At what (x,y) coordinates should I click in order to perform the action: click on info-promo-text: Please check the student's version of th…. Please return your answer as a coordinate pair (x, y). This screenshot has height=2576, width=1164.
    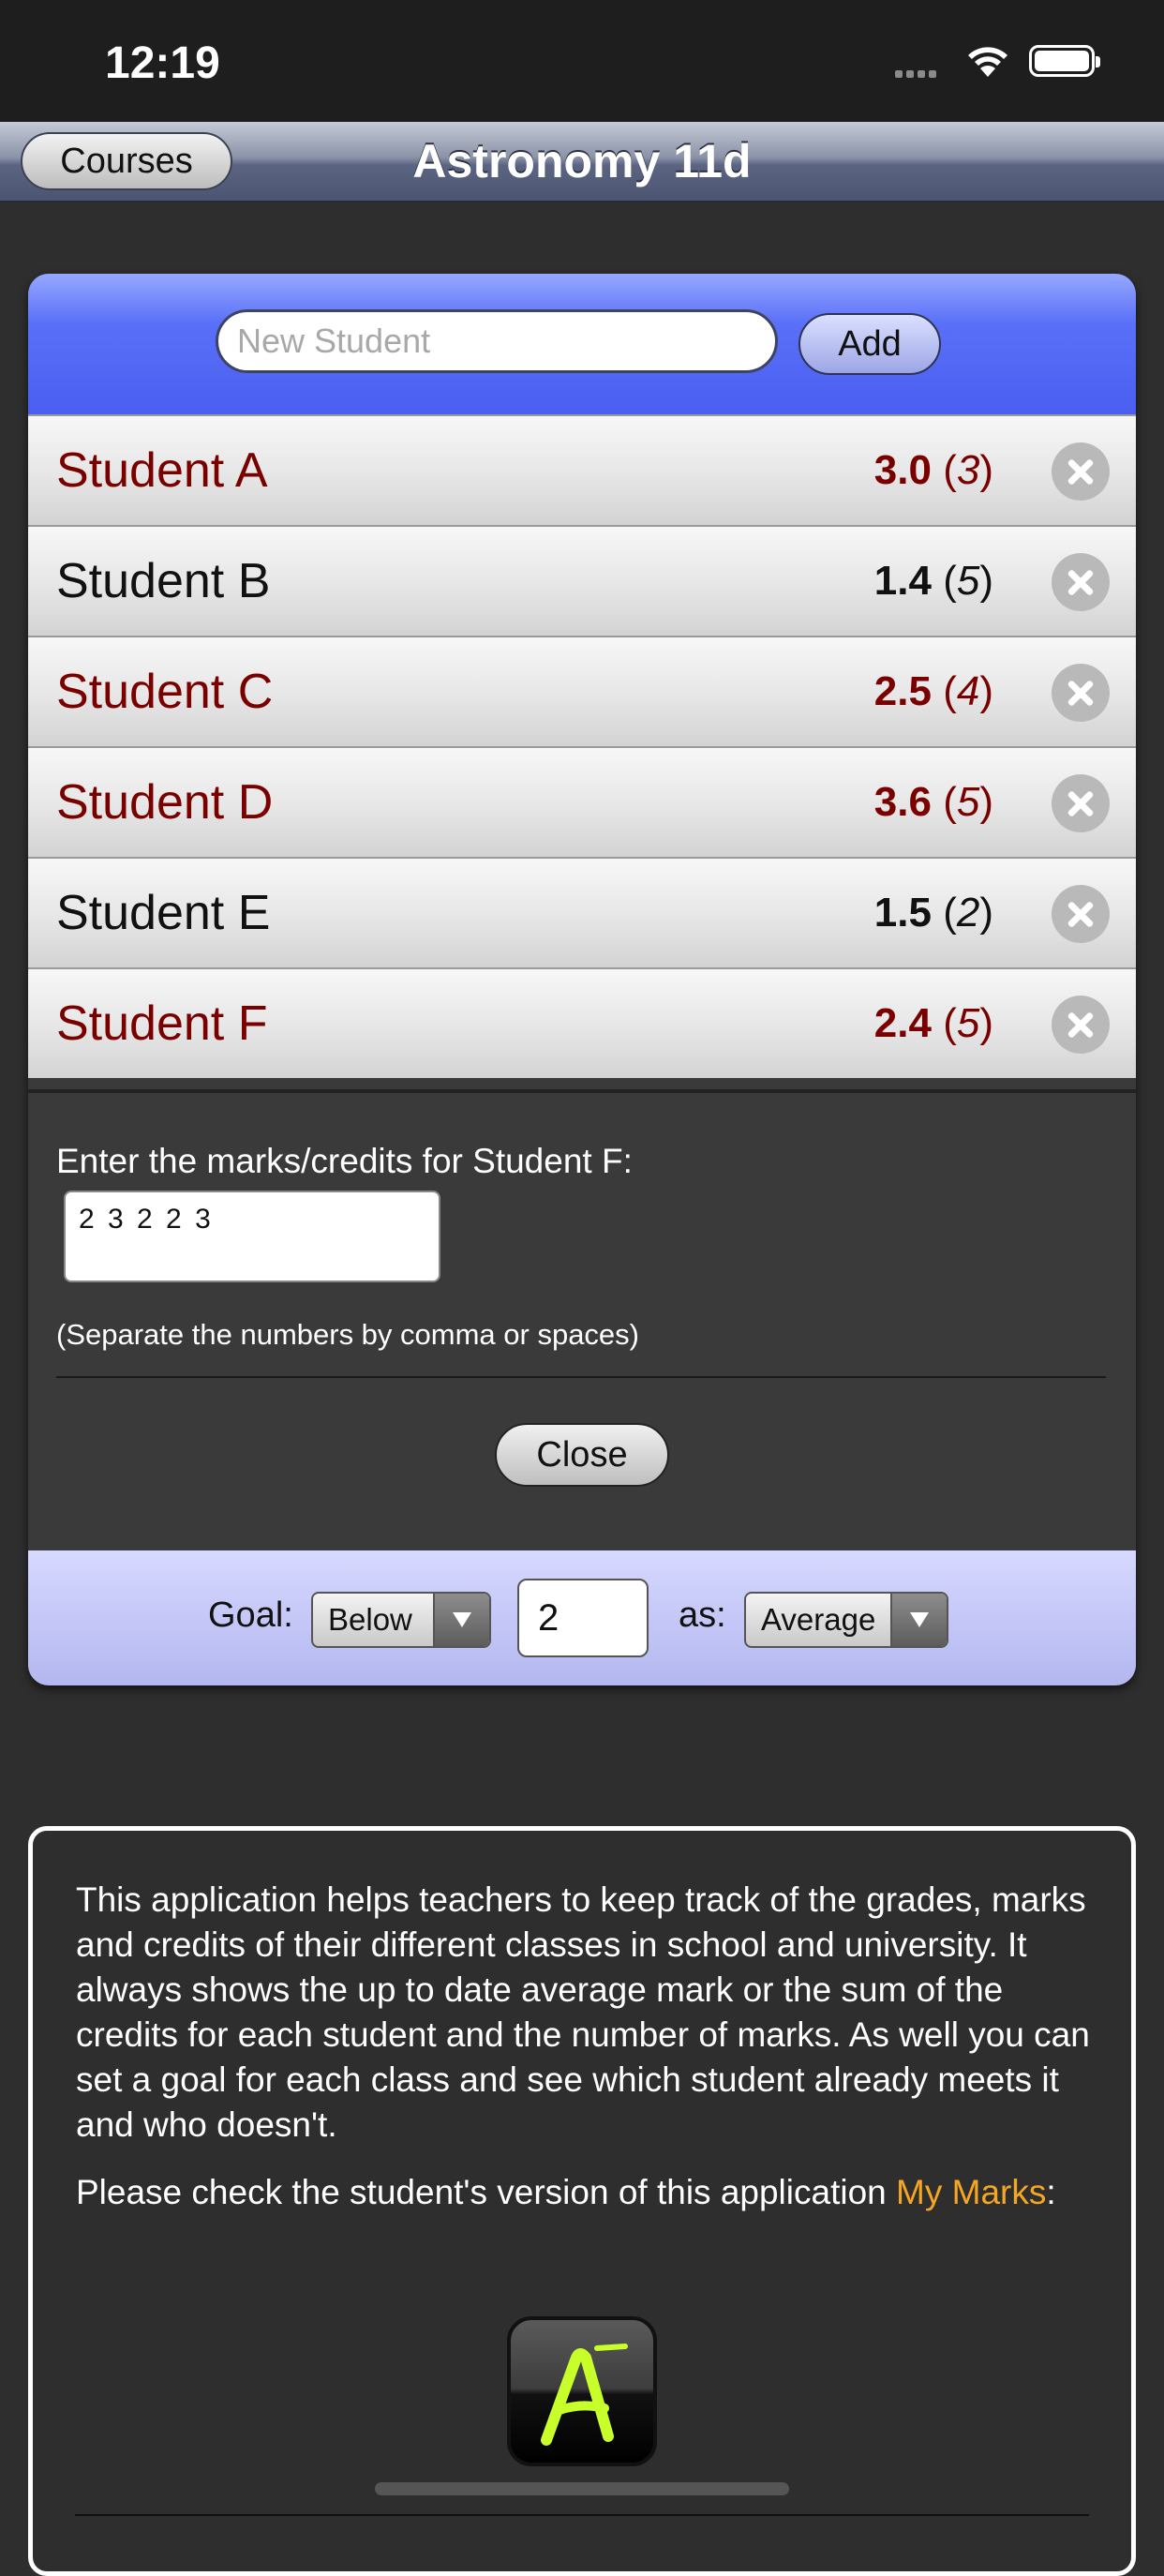
    Looking at the image, I should click on (487, 2192).